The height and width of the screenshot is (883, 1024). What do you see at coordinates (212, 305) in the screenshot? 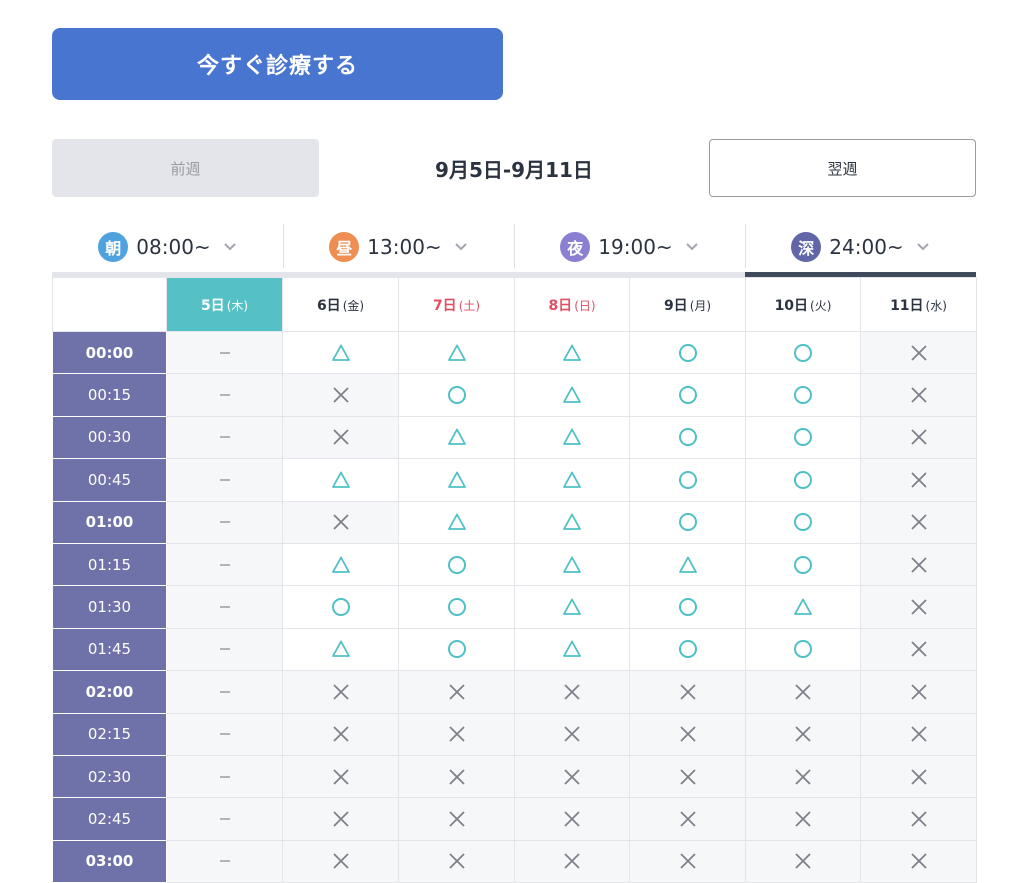
I see `day-number: 5日` at bounding box center [212, 305].